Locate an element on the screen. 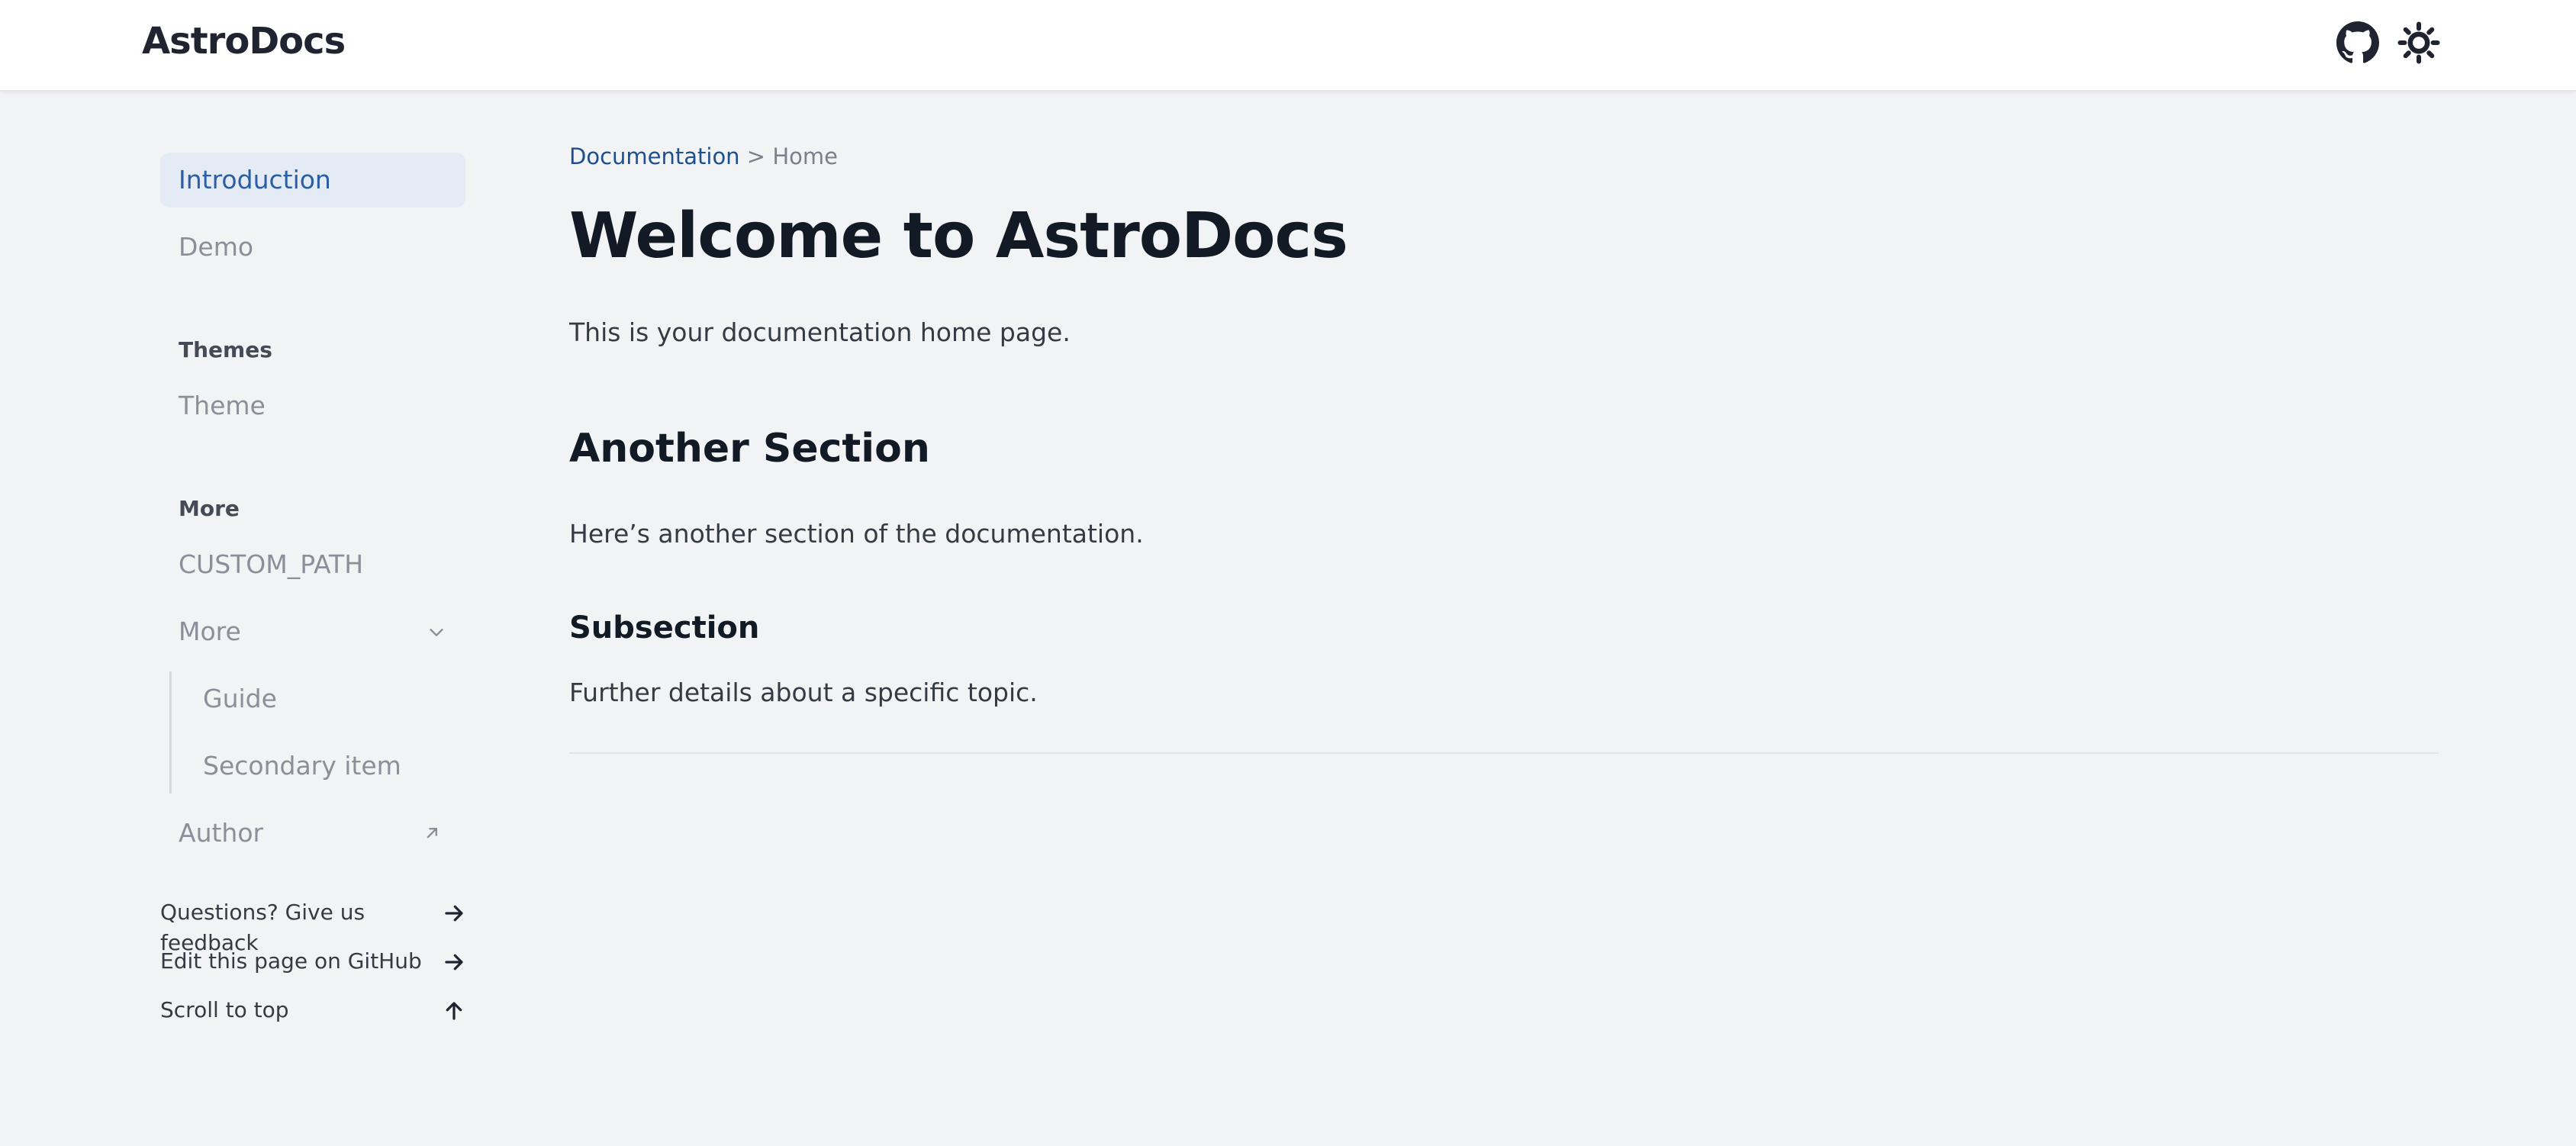 The height and width of the screenshot is (1146, 2576). sidebar-item-introduction: Introduction is located at coordinates (312, 180).